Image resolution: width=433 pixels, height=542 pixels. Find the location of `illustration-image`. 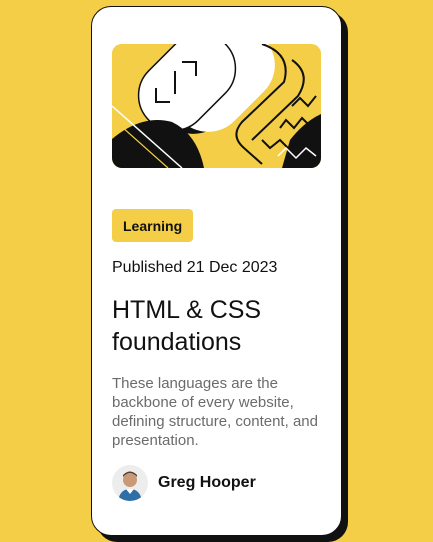

illustration-image is located at coordinates (216, 106).